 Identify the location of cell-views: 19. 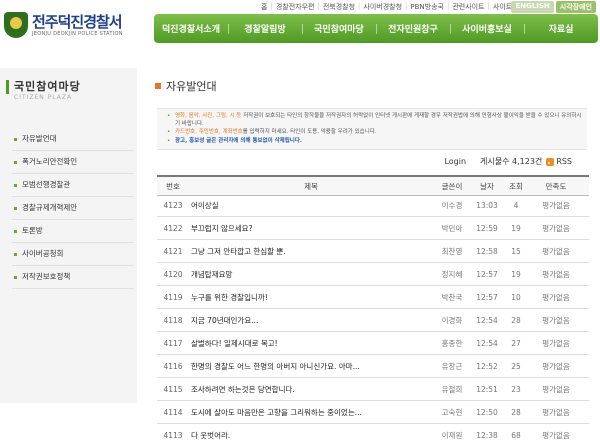
(516, 274).